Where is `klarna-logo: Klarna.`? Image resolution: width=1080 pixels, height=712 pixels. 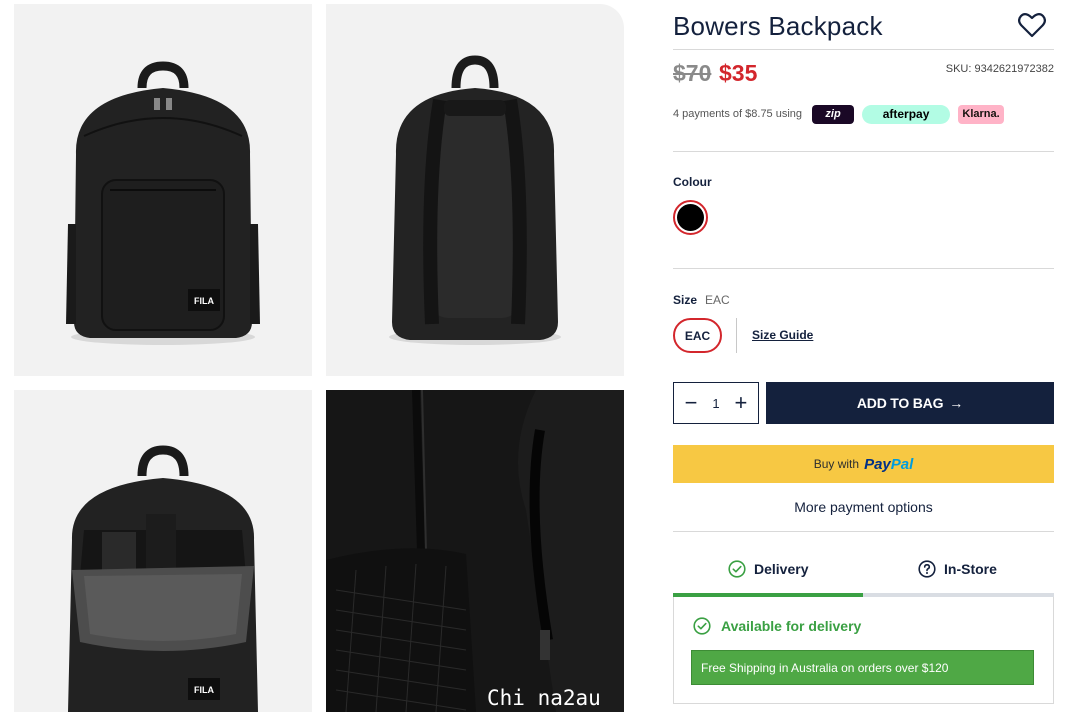 klarna-logo: Klarna. is located at coordinates (981, 114).